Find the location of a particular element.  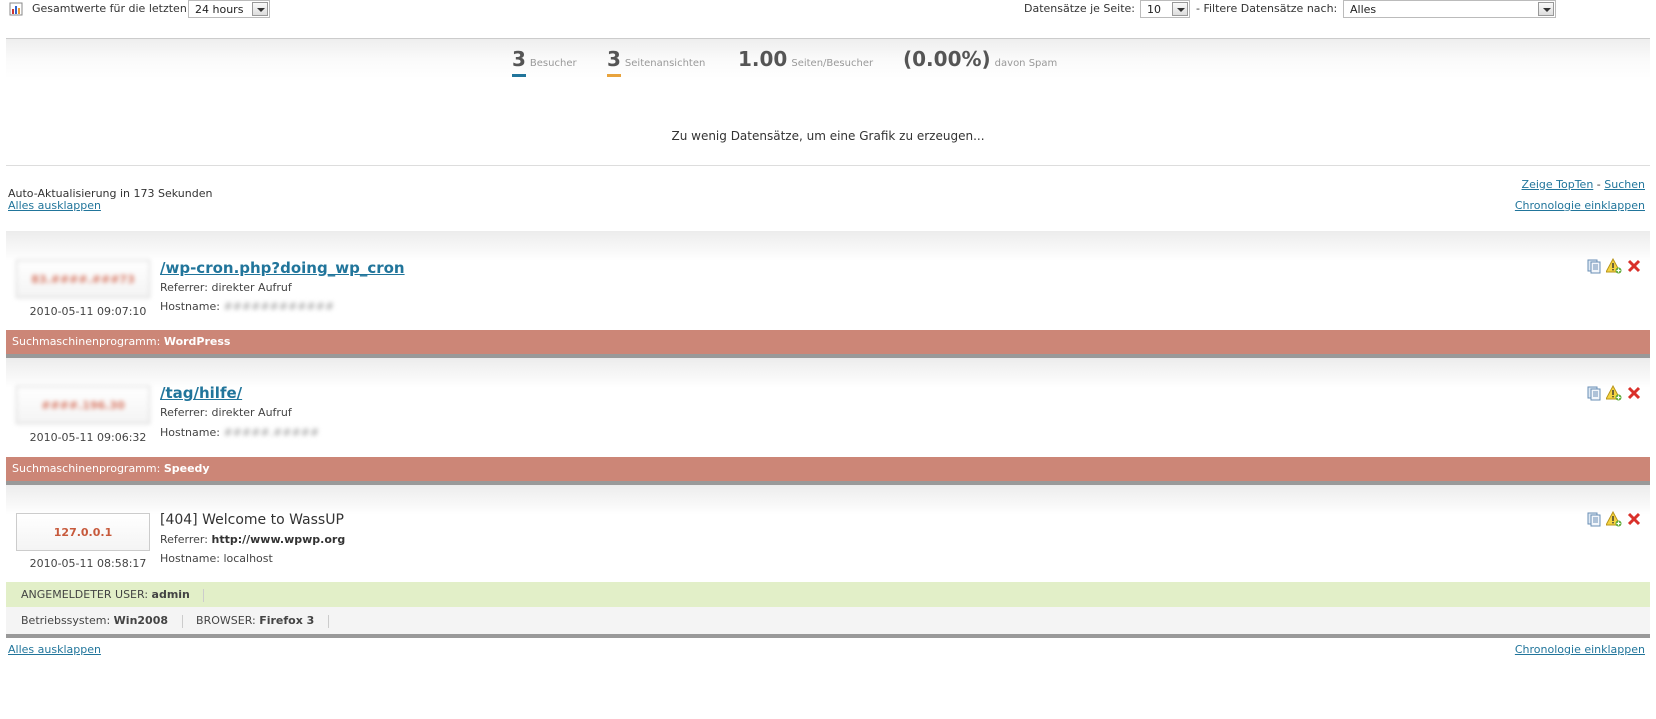

visited-url-link: /wp-cron.php?doing_wp_cron is located at coordinates (282, 268).